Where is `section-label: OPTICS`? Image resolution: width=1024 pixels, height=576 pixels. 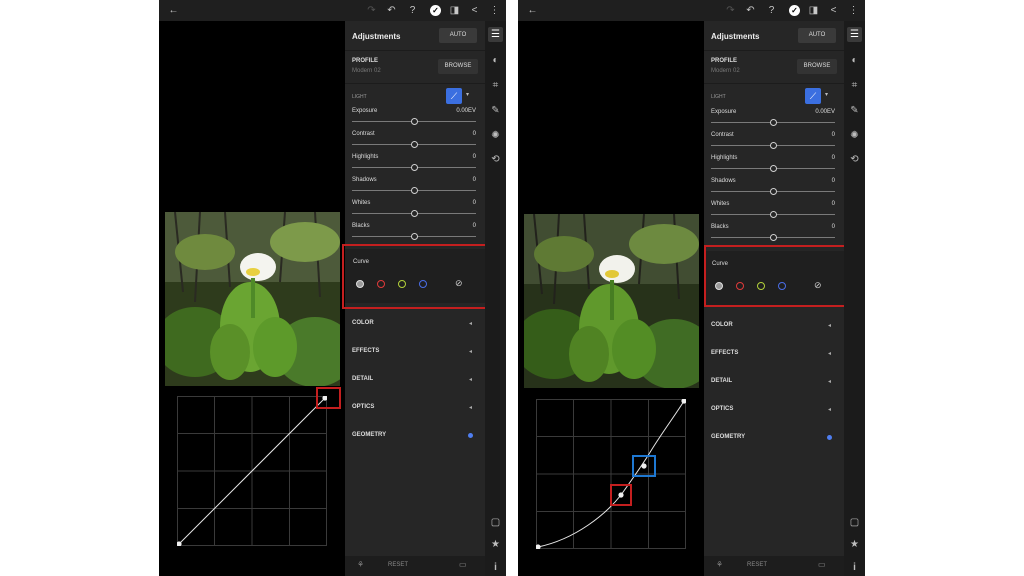
section-label: OPTICS is located at coordinates (363, 407).